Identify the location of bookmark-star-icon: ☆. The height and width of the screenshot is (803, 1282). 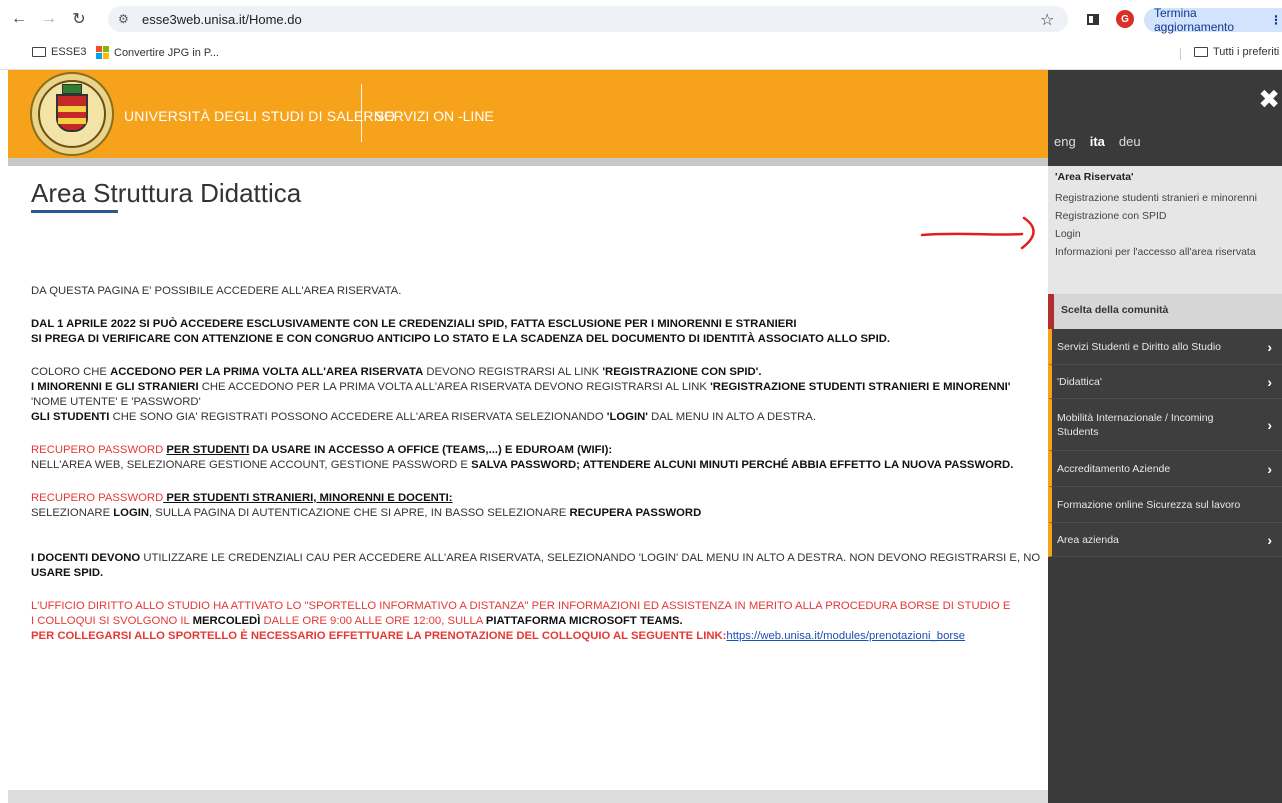
(1047, 20).